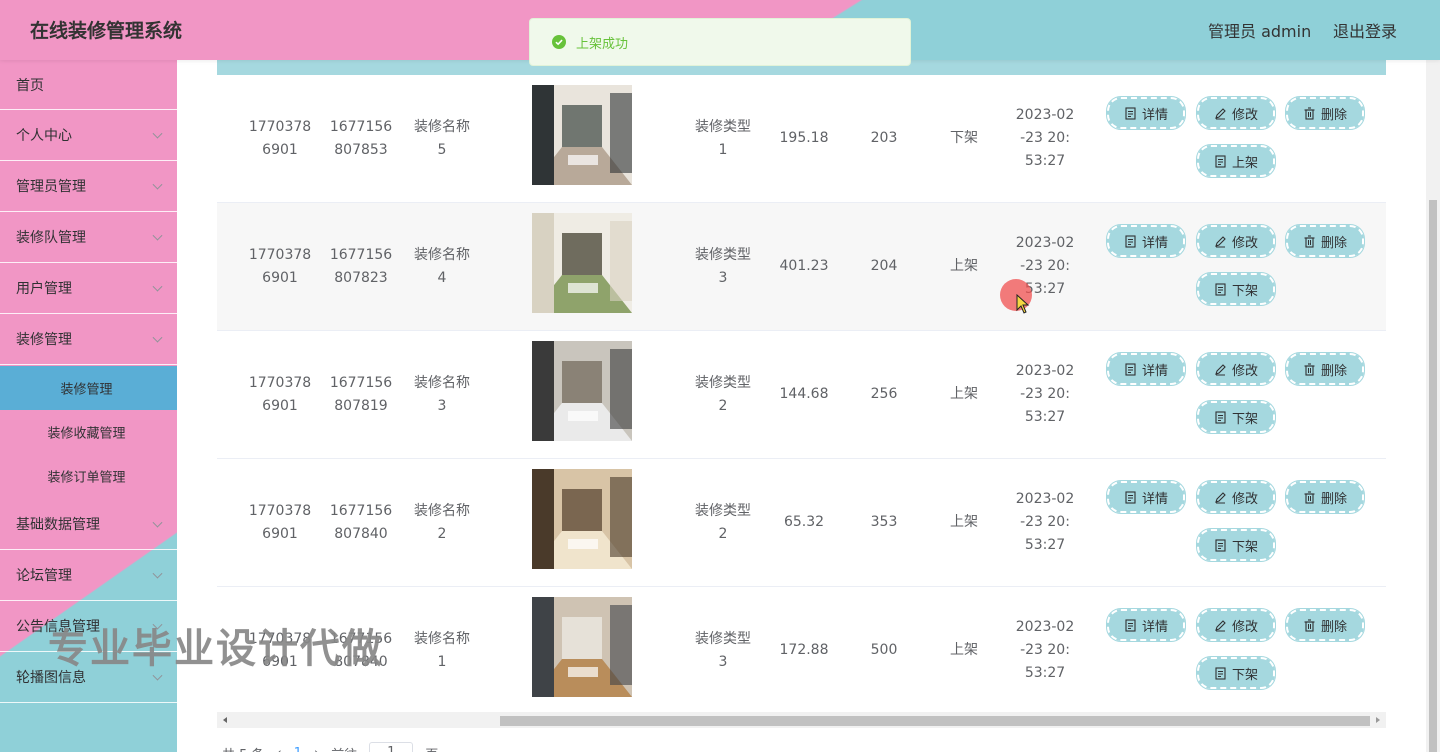 Image resolution: width=1440 pixels, height=752 pixels. I want to click on sidebar-item-1: 个人中心, so click(88, 135).